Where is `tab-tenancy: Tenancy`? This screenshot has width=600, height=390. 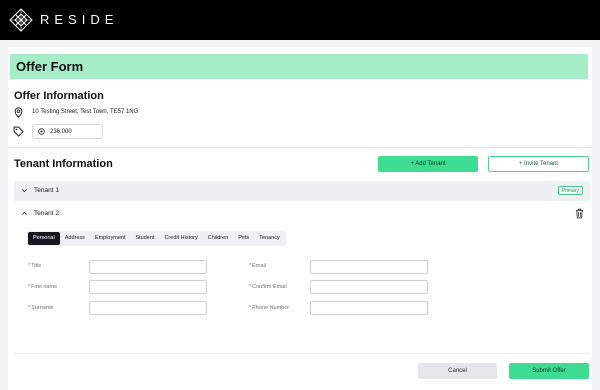 tab-tenancy: Tenancy is located at coordinates (269, 238).